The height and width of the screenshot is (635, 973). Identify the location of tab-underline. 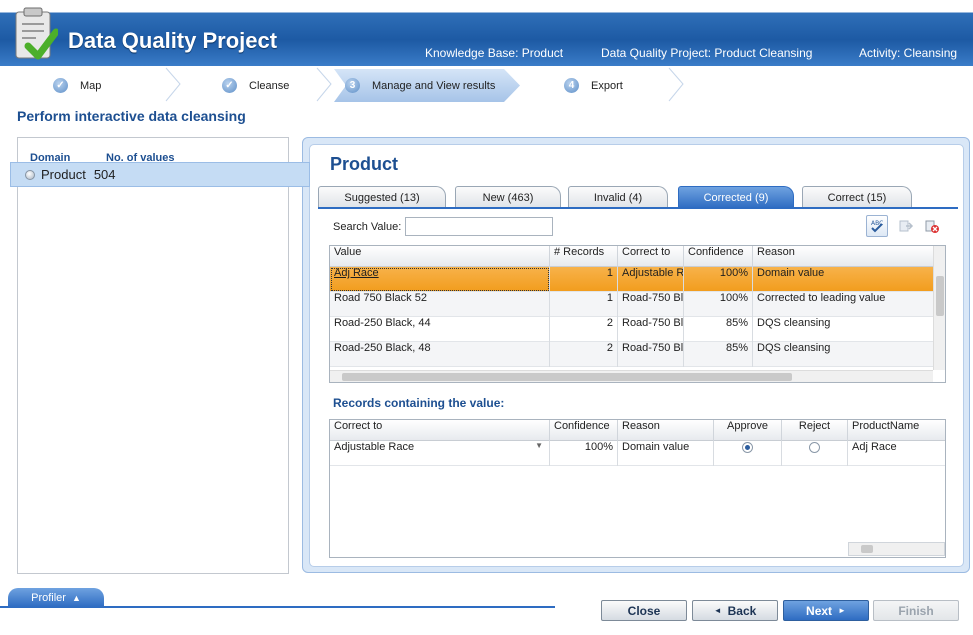
(638, 208).